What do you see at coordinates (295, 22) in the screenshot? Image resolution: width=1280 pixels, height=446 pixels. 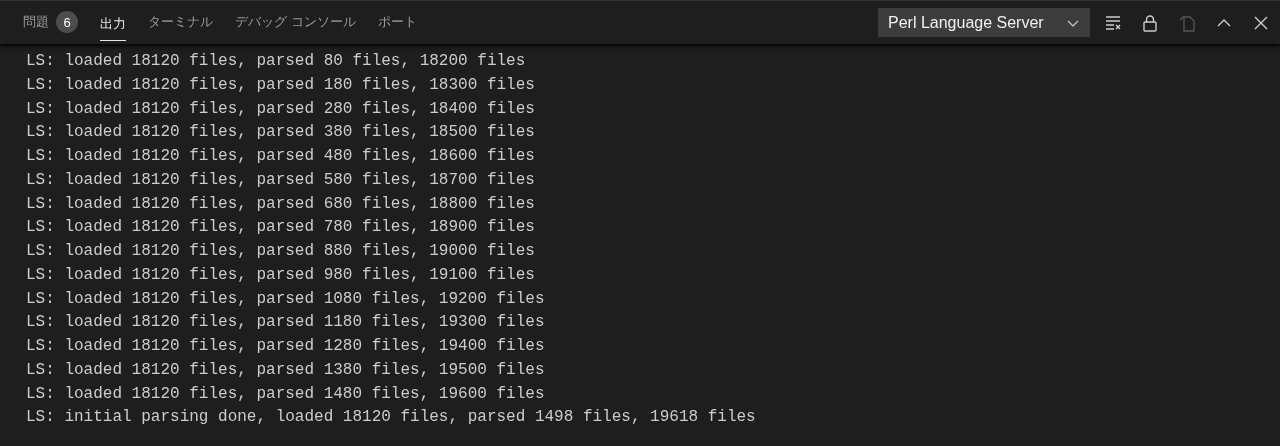 I see `panel-tab: デバッグ コンソール` at bounding box center [295, 22].